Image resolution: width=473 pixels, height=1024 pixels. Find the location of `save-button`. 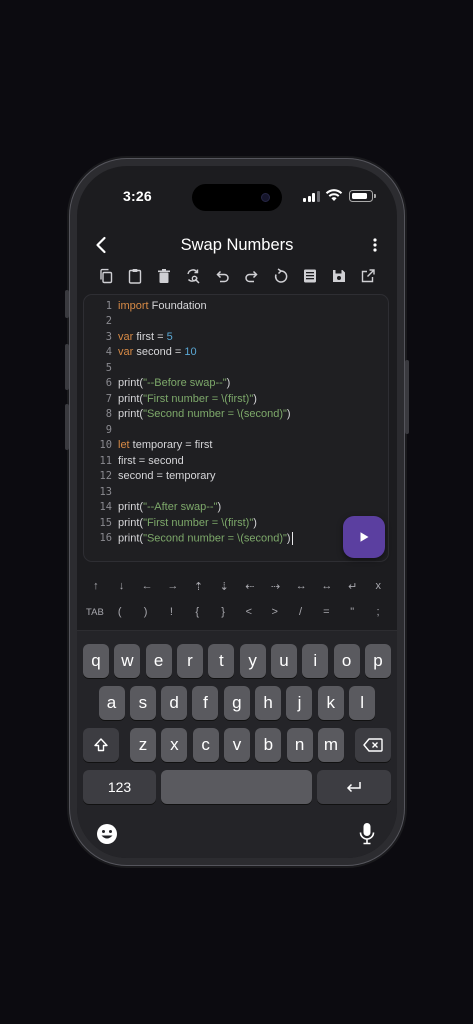

save-button is located at coordinates (339, 276).